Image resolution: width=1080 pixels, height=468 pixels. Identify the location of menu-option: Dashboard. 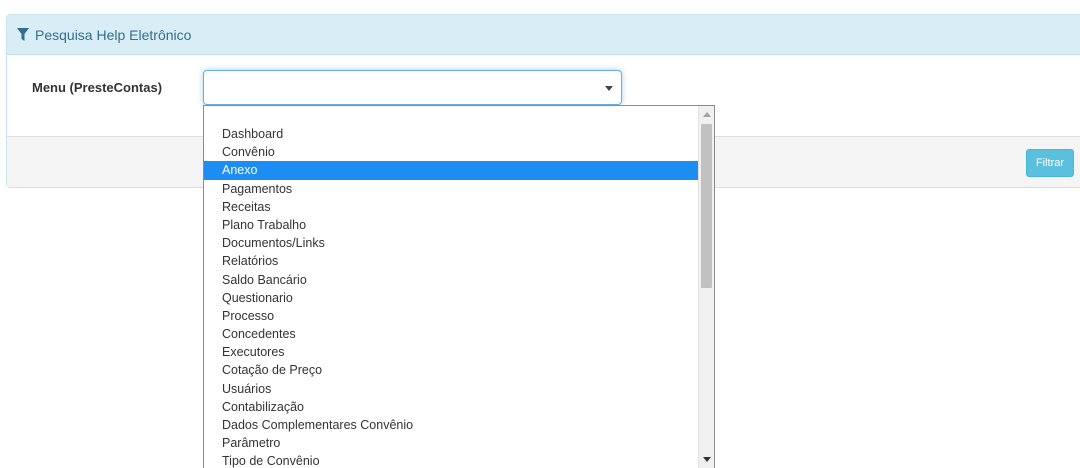
(451, 134).